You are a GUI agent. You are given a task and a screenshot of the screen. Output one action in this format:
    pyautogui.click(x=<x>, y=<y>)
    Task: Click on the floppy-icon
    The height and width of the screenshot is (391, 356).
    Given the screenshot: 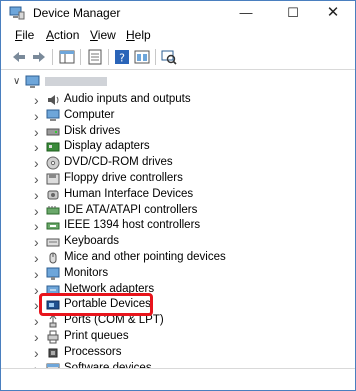 What is the action you would take?
    pyautogui.click(x=53, y=179)
    